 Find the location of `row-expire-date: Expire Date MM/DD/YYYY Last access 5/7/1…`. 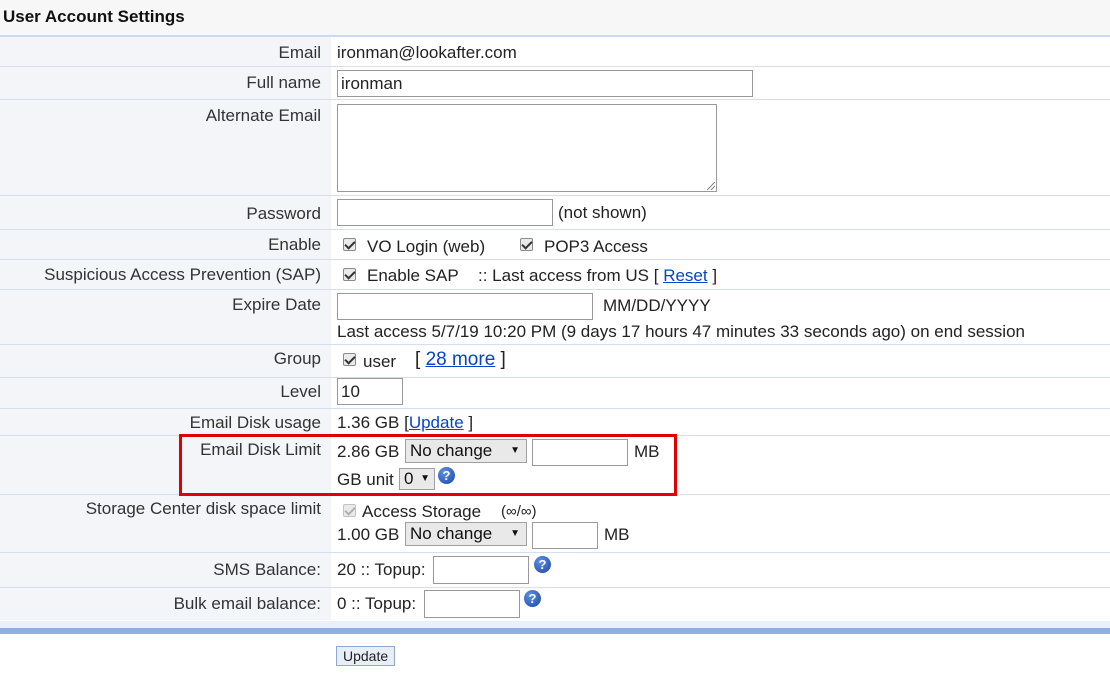

row-expire-date: Expire Date MM/DD/YYYY Last access 5/7/1… is located at coordinates (555, 317).